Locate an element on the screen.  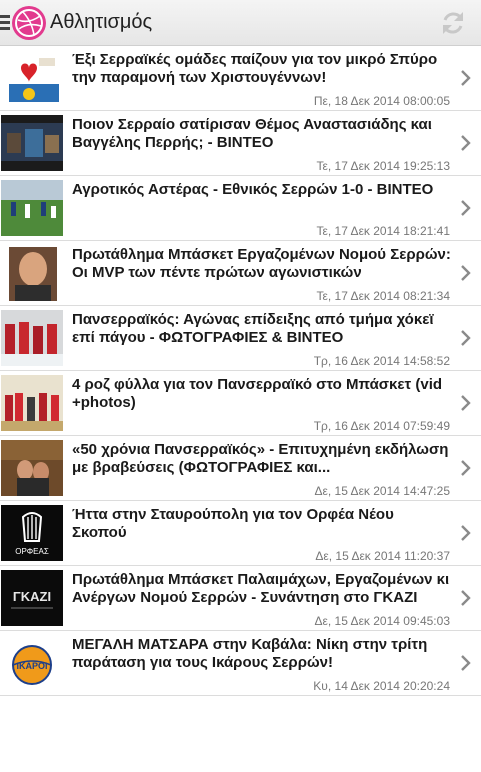
timestamp: Τε, 17 Δεκ 2014 08:21:34 is located at coordinates (383, 296).